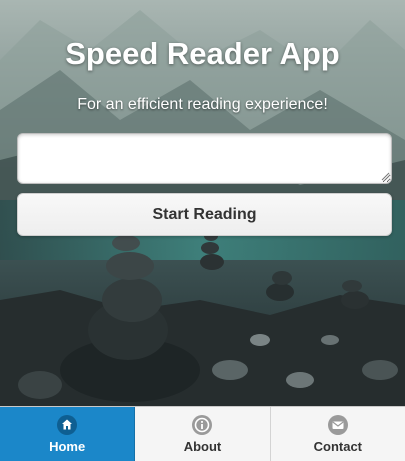  I want to click on reading-text-input, so click(204, 158).